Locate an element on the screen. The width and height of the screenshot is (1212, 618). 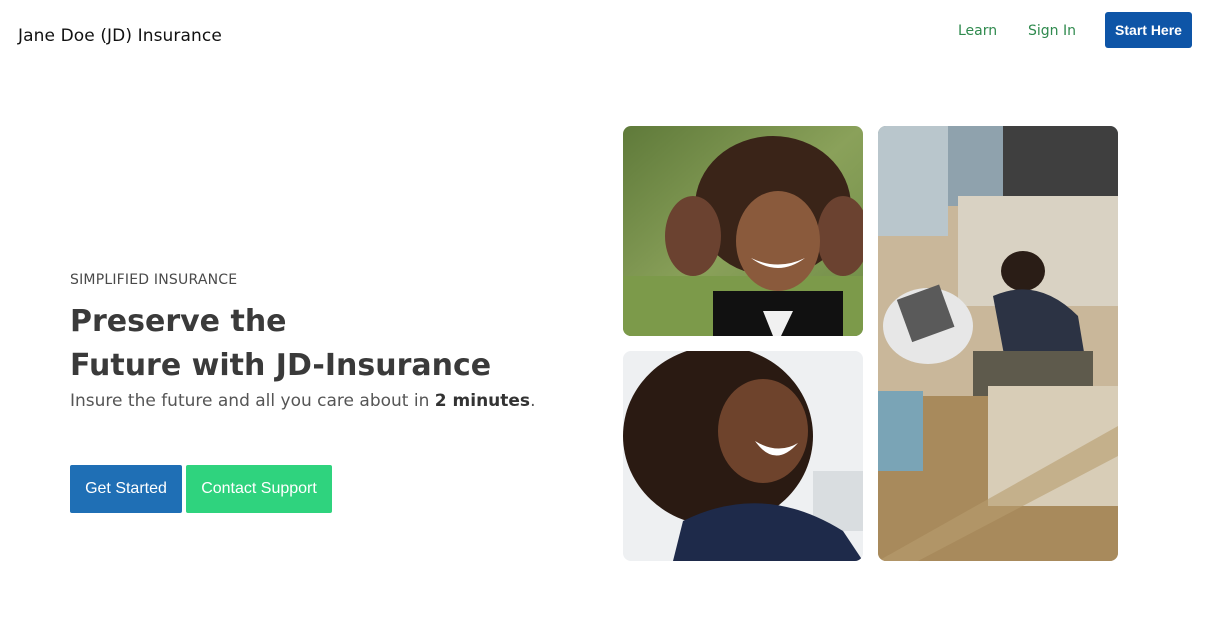
hero-headline-line-1: Preserve the is located at coordinates (178, 321).